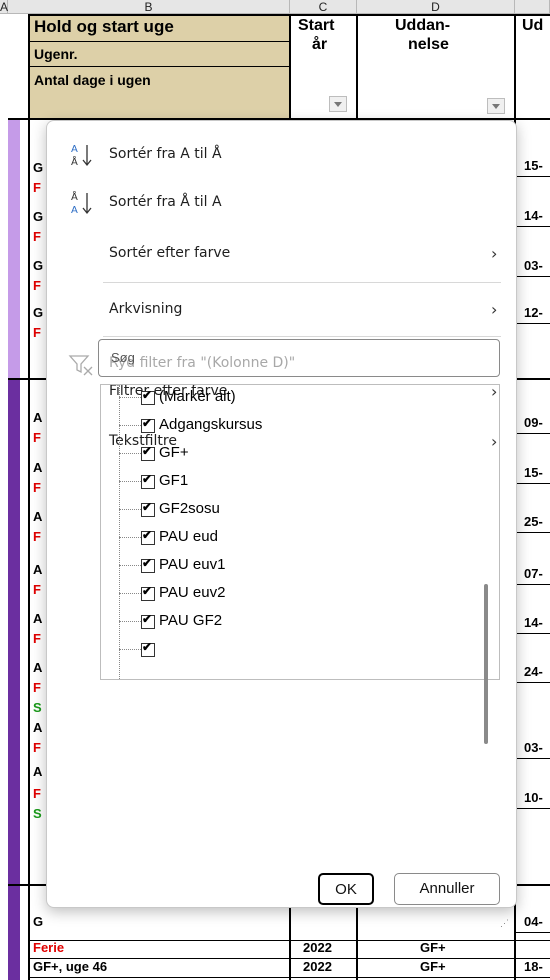  What do you see at coordinates (4, 7) in the screenshot?
I see `column-header-a: A` at bounding box center [4, 7].